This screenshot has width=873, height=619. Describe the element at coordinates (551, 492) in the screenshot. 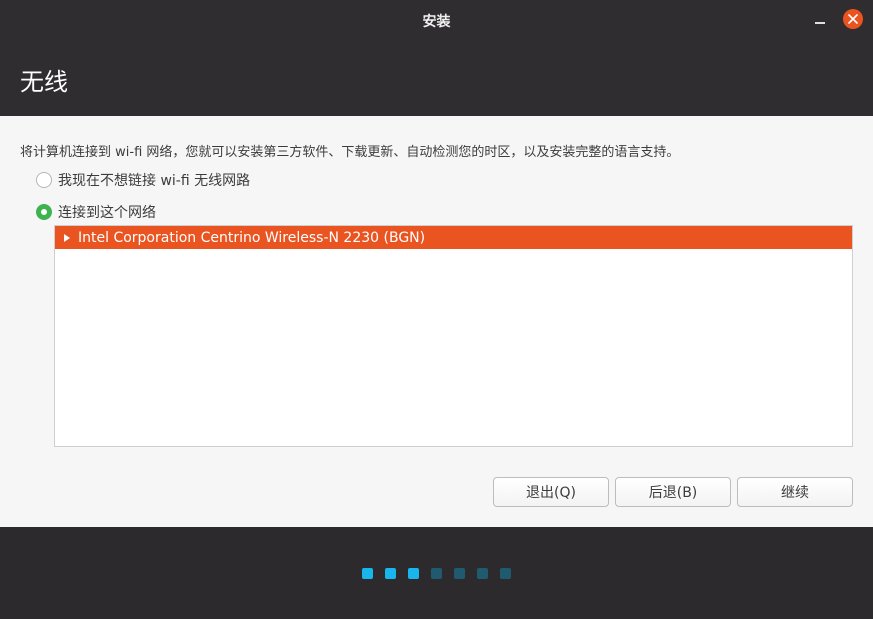

I see `quit-button: 退出(Q)` at that location.